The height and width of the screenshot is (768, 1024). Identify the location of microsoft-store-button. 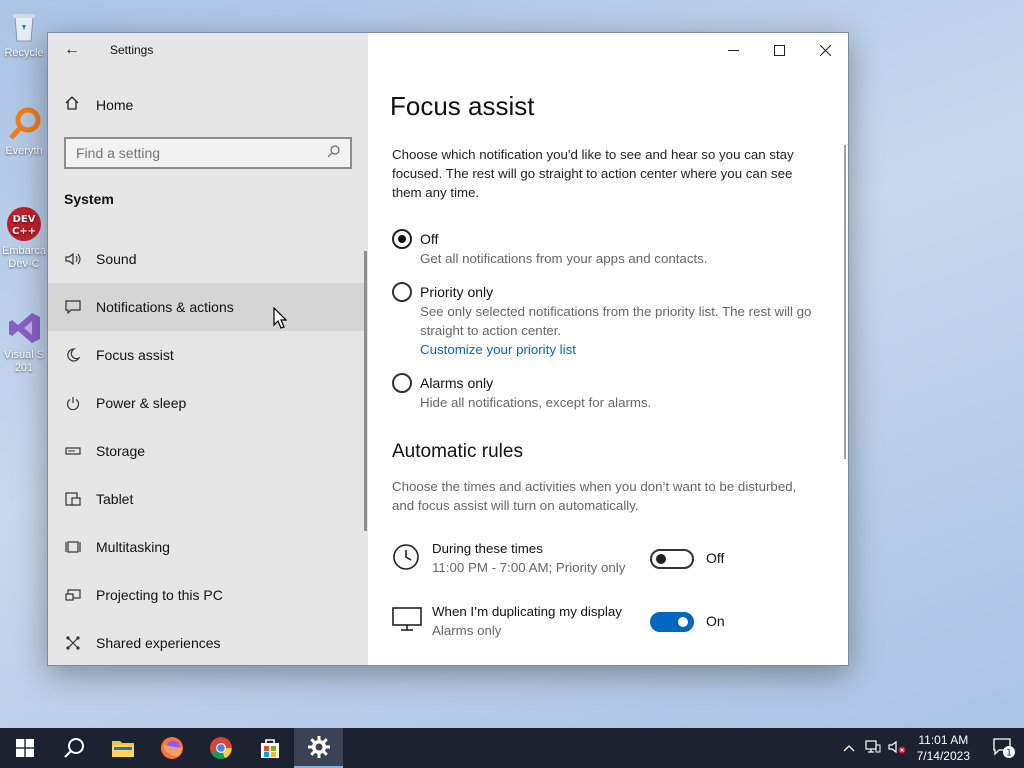
(269, 748).